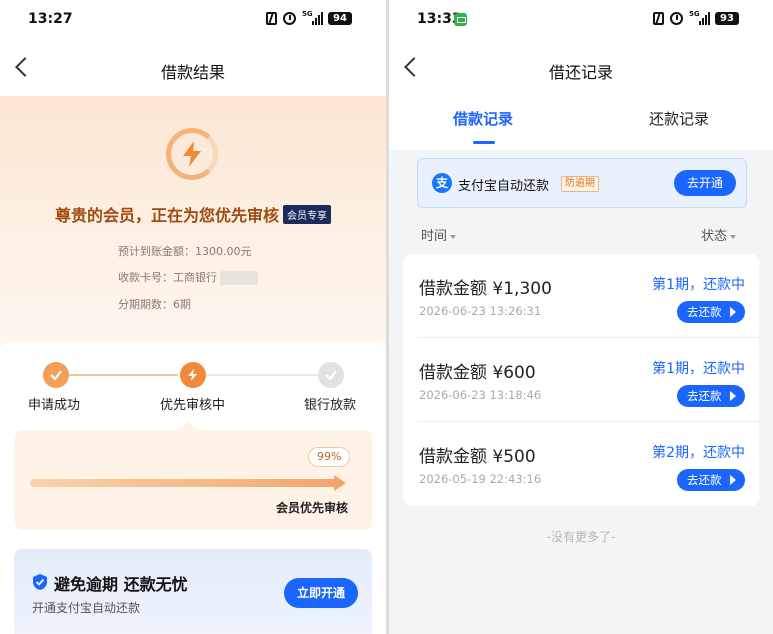 The image size is (773, 634). I want to click on receiving-card: 收款卡号：工商银行, so click(188, 277).